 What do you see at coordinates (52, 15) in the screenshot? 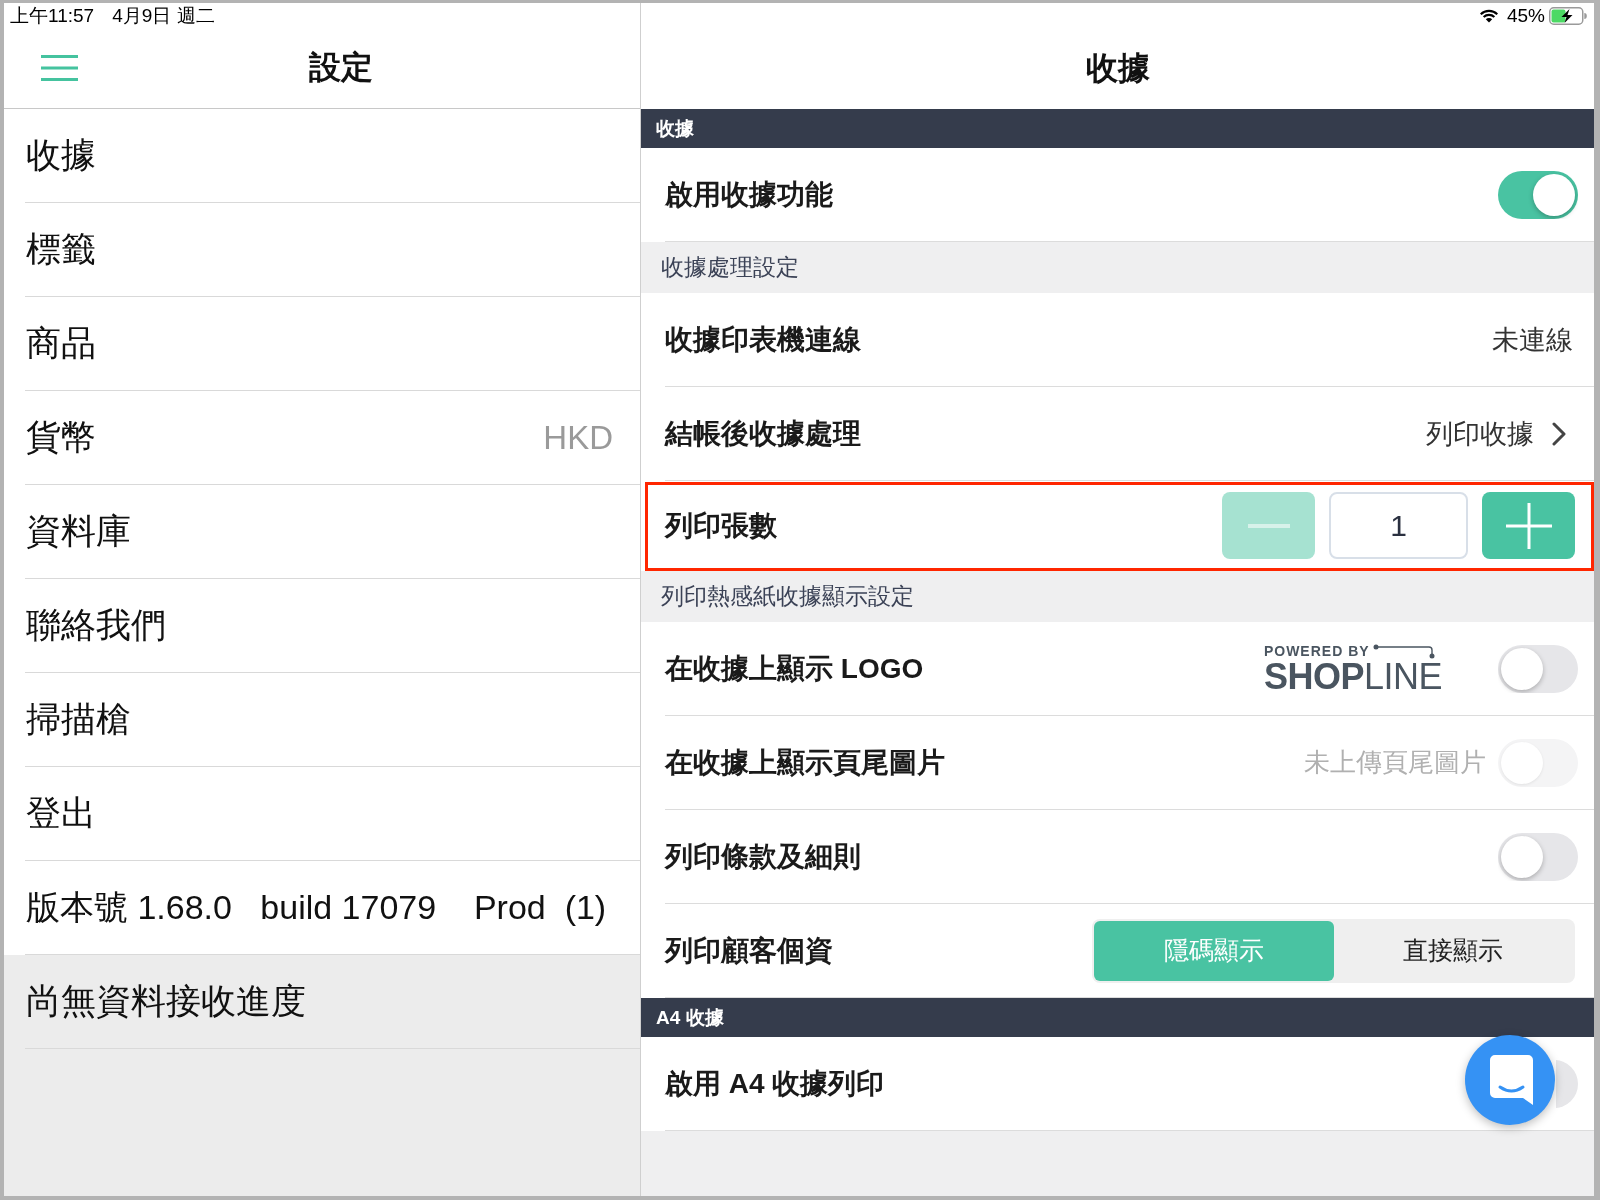
I see `status-time: 上午11:57` at bounding box center [52, 15].